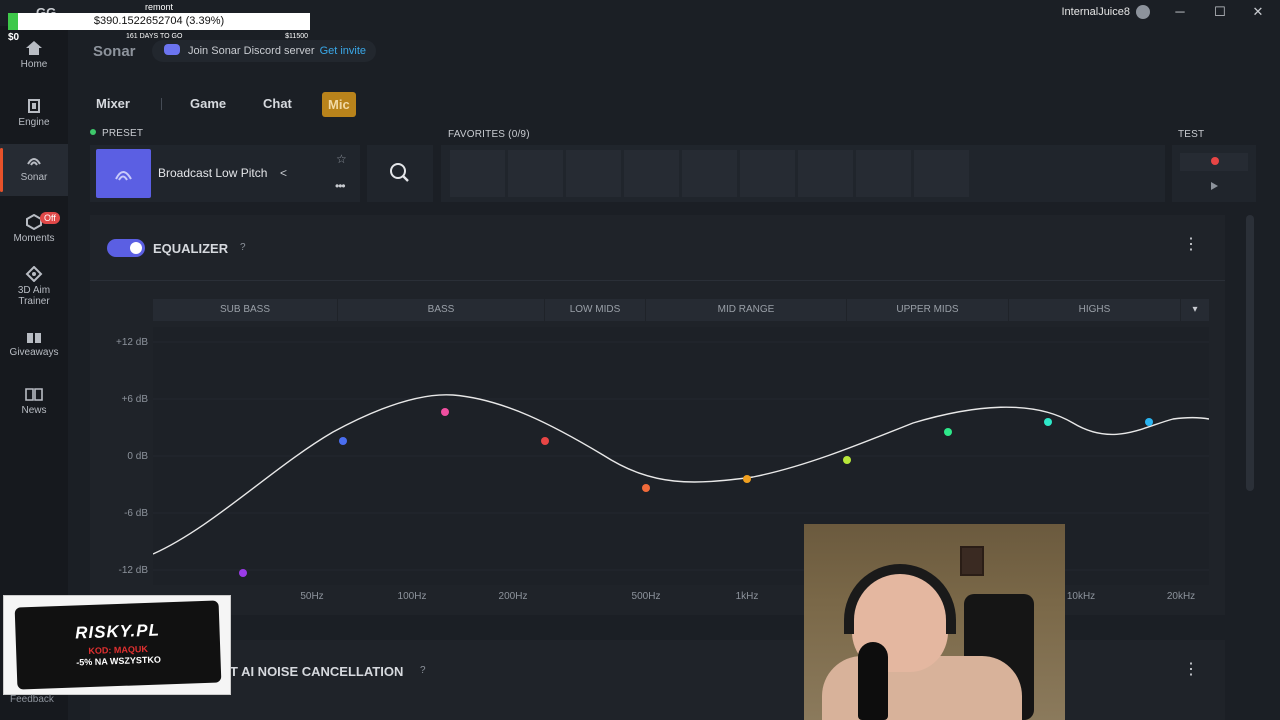  I want to click on discord-icon, so click(172, 49).